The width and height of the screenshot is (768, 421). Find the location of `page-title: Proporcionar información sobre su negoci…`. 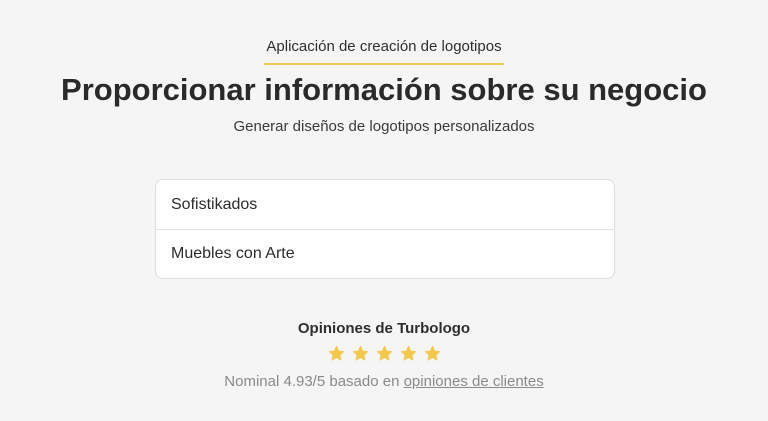

page-title: Proporcionar información sobre su negoci… is located at coordinates (384, 89).